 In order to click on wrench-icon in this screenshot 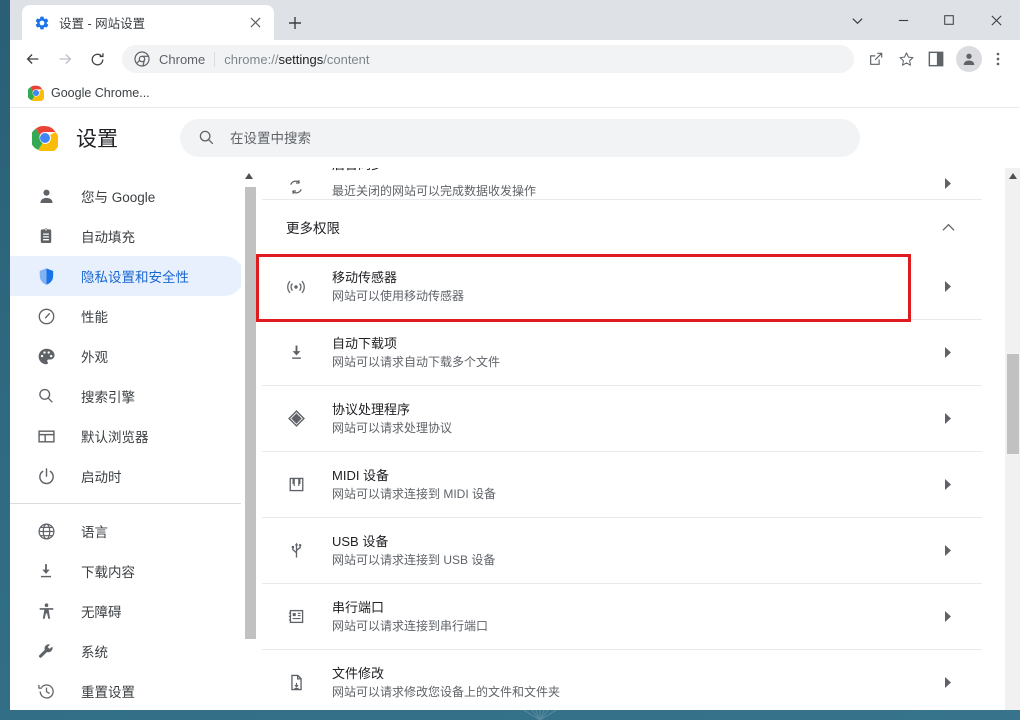, I will do `click(46, 651)`.